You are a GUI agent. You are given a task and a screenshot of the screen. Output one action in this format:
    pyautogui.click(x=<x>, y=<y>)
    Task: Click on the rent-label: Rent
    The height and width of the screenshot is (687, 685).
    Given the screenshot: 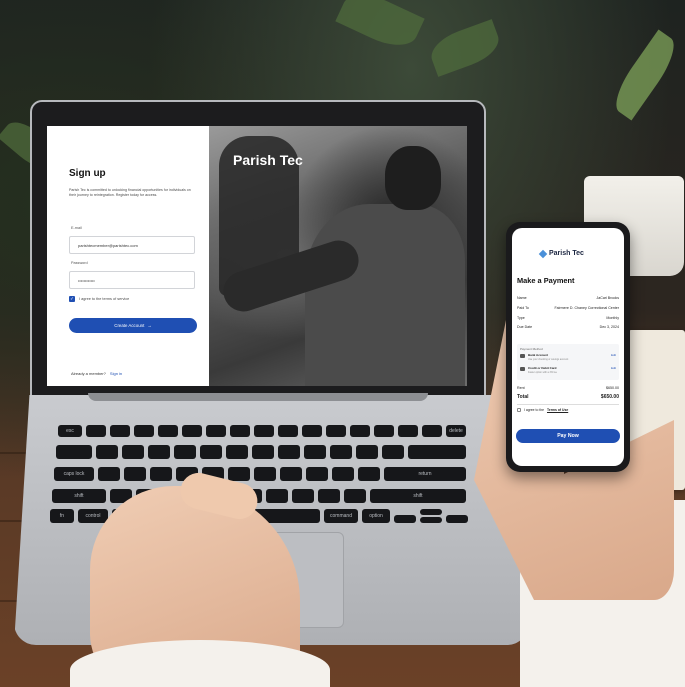 What is the action you would take?
    pyautogui.click(x=521, y=388)
    